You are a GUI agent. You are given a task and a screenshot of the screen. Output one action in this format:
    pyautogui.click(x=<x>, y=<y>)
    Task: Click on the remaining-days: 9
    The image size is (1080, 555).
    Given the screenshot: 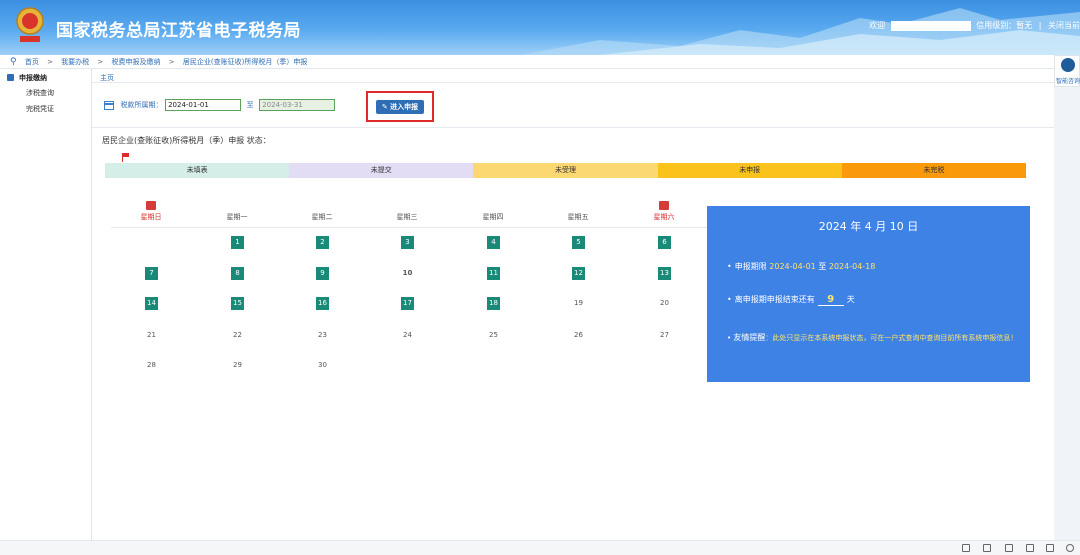 What is the action you would take?
    pyautogui.click(x=830, y=300)
    